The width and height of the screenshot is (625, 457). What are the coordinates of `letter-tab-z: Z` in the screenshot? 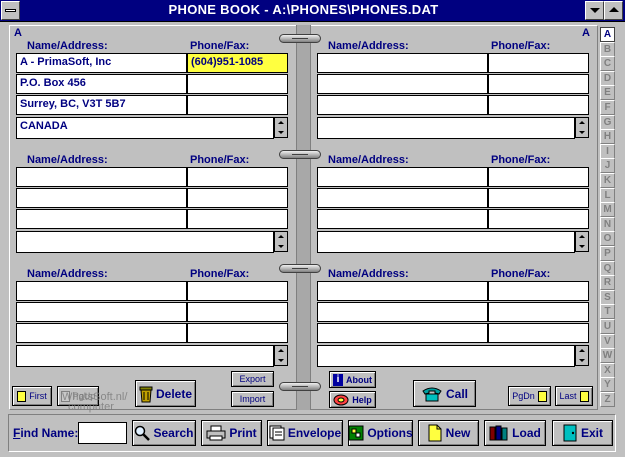 It's located at (607, 399).